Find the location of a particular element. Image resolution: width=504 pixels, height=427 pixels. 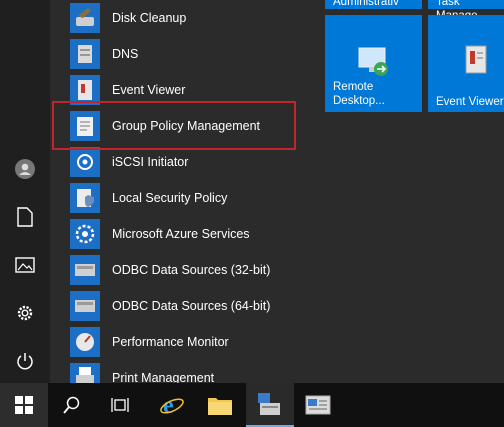

search-icon is located at coordinates (71, 405).